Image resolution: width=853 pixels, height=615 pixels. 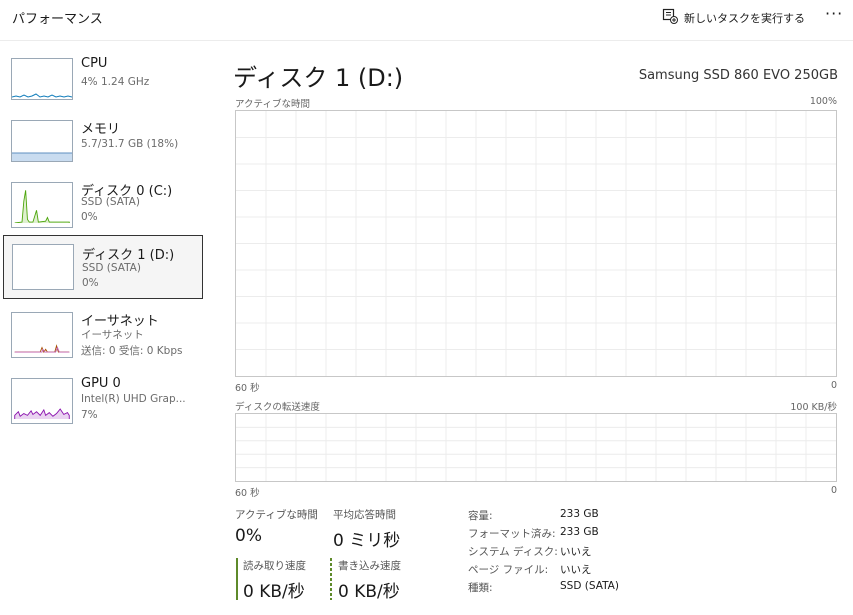 I want to click on more-options-button: ···, so click(x=834, y=13).